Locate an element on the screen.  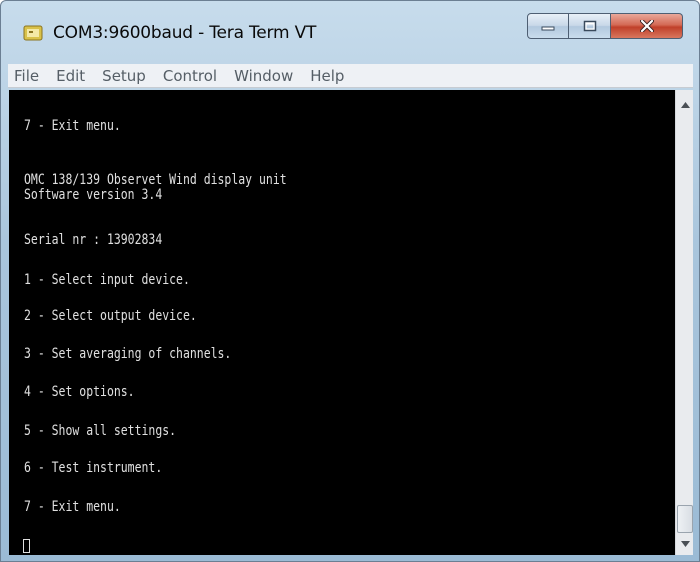
menu-file: File is located at coordinates (26, 76).